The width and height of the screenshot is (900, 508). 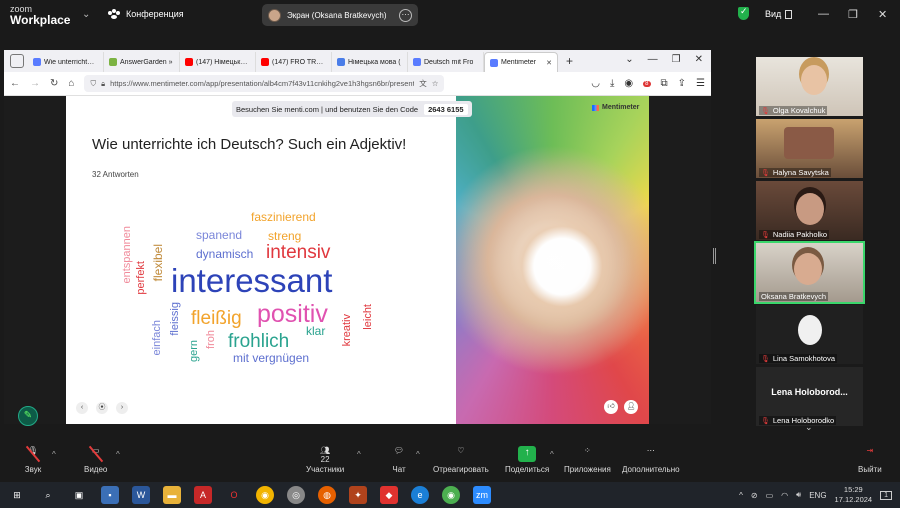 I want to click on mic-off-icon: 🎙︎, so click(x=765, y=235).